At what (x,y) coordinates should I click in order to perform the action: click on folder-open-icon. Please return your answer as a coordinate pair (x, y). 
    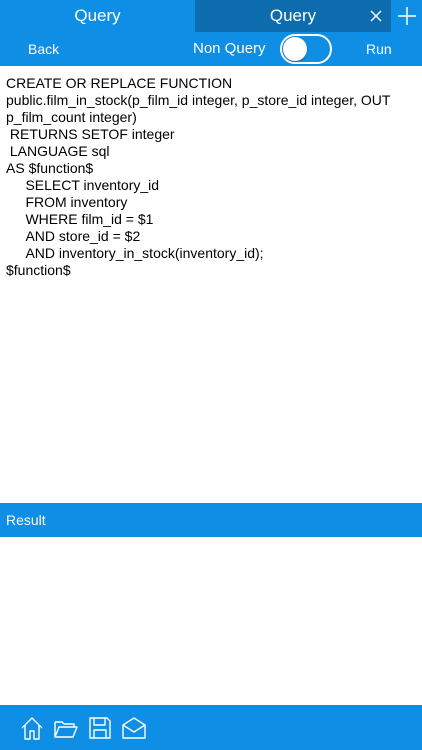
    Looking at the image, I should click on (66, 728).